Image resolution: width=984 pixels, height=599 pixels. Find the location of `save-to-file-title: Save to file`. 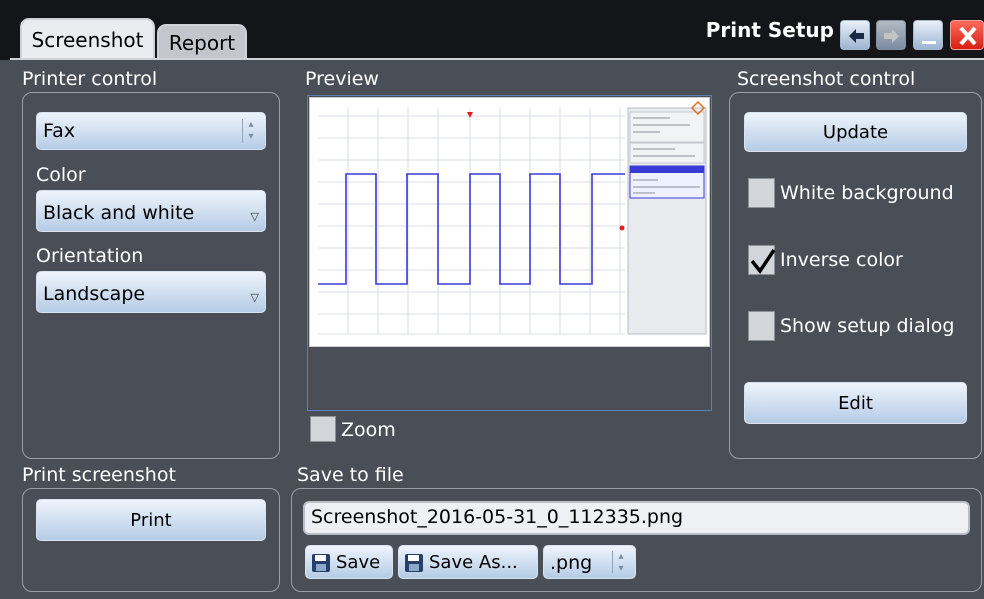

save-to-file-title: Save to file is located at coordinates (350, 475).